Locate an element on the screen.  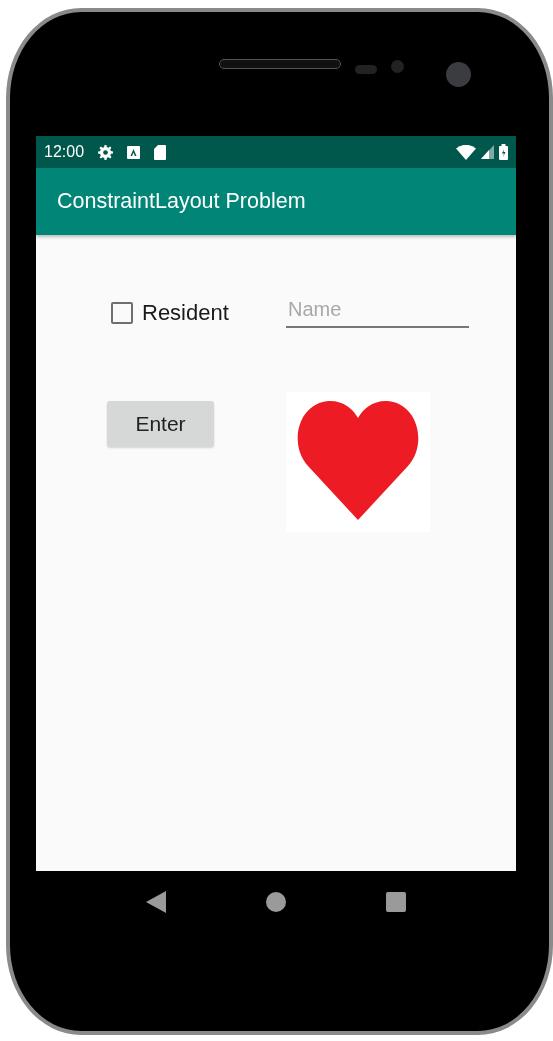
proximity-sensor is located at coordinates (366, 69).